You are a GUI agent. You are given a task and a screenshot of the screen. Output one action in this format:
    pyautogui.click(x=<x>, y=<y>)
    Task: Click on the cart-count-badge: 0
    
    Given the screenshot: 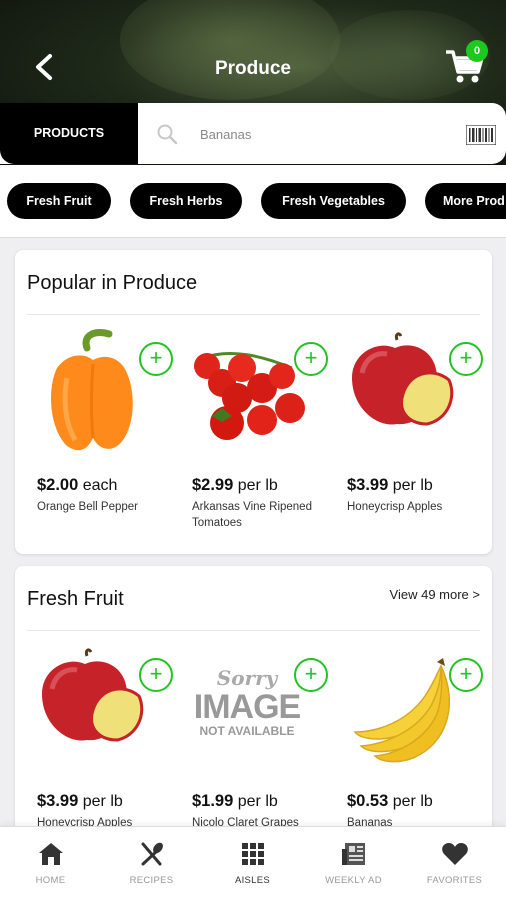 What is the action you would take?
    pyautogui.click(x=477, y=51)
    